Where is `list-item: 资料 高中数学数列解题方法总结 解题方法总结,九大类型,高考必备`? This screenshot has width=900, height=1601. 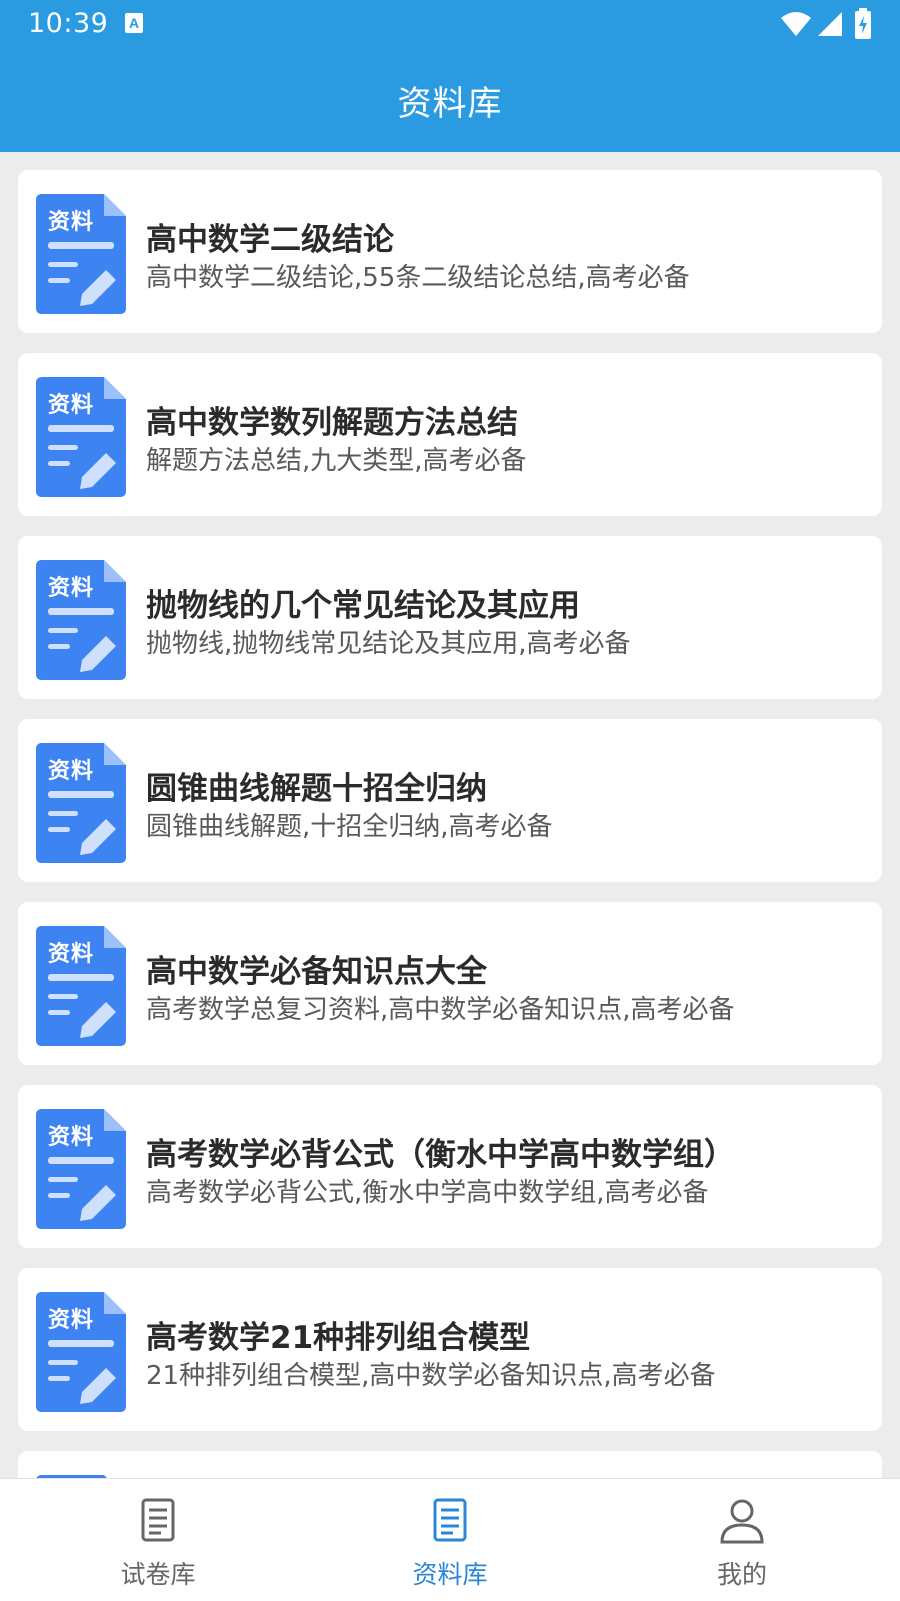 list-item: 资料 高中数学数列解题方法总结 解题方法总结,九大类型,高考必备 is located at coordinates (450, 434).